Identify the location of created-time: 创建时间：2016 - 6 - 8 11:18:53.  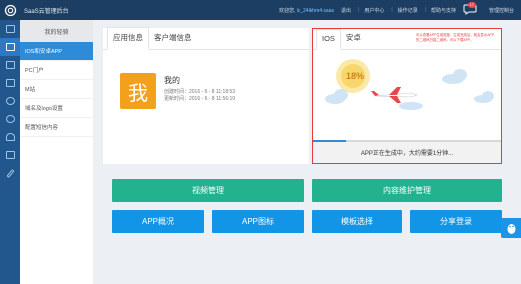
(200, 92).